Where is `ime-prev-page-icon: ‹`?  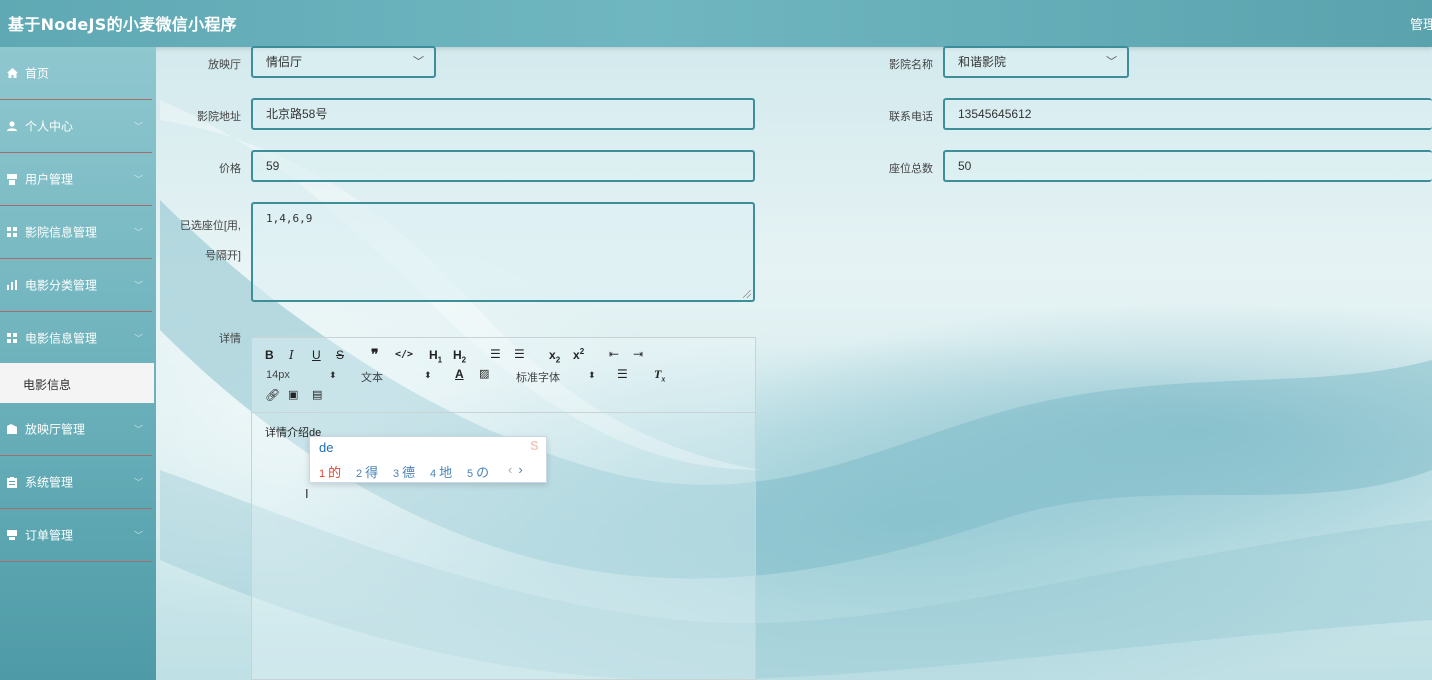
ime-prev-page-icon: ‹ is located at coordinates (510, 469).